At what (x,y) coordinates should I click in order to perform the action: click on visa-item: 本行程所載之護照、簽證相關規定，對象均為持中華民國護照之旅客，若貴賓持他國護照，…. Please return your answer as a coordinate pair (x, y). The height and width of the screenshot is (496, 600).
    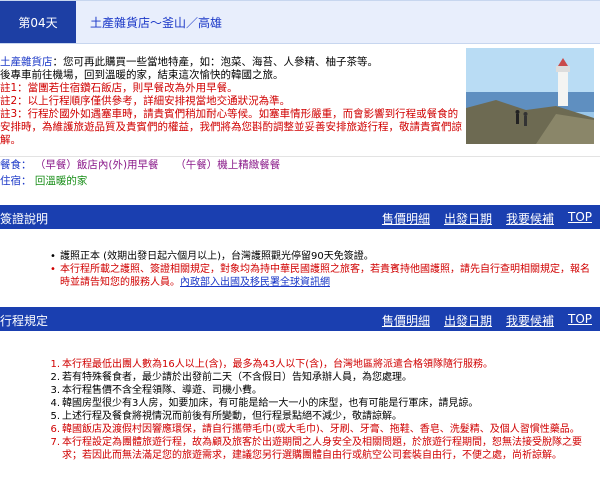
    Looking at the image, I should click on (322, 276).